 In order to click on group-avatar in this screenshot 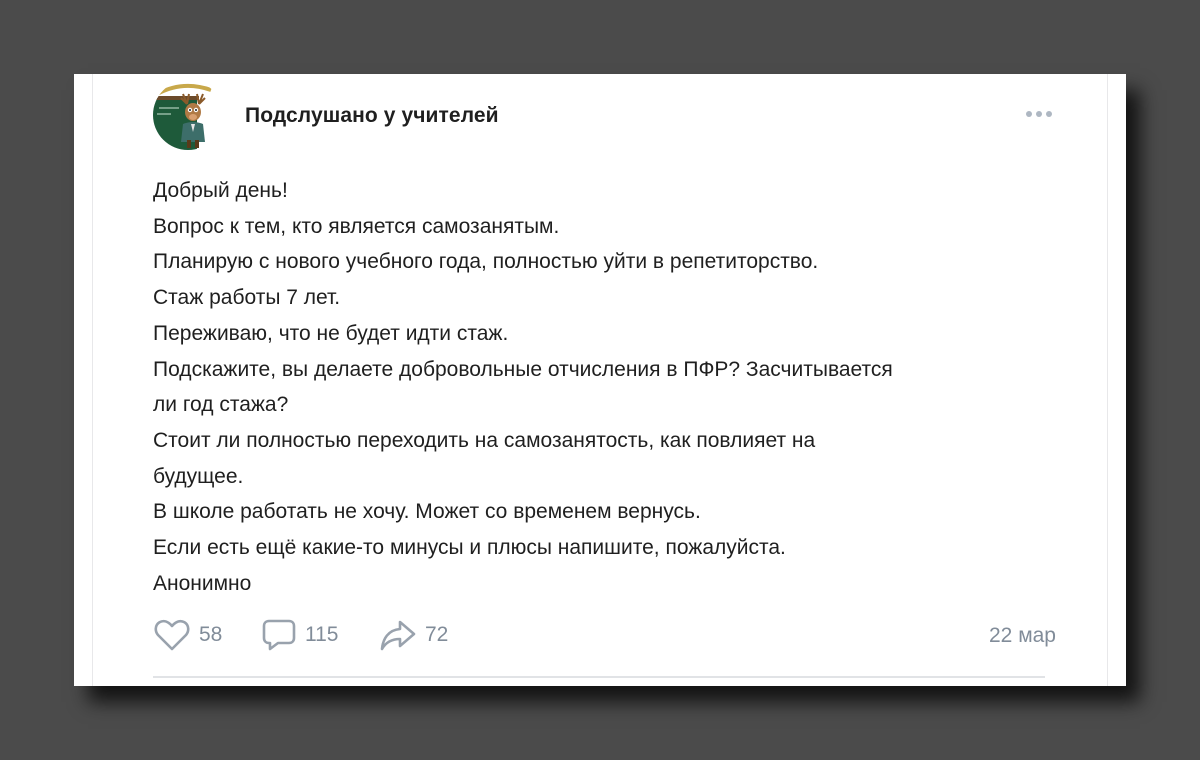, I will do `click(188, 115)`.